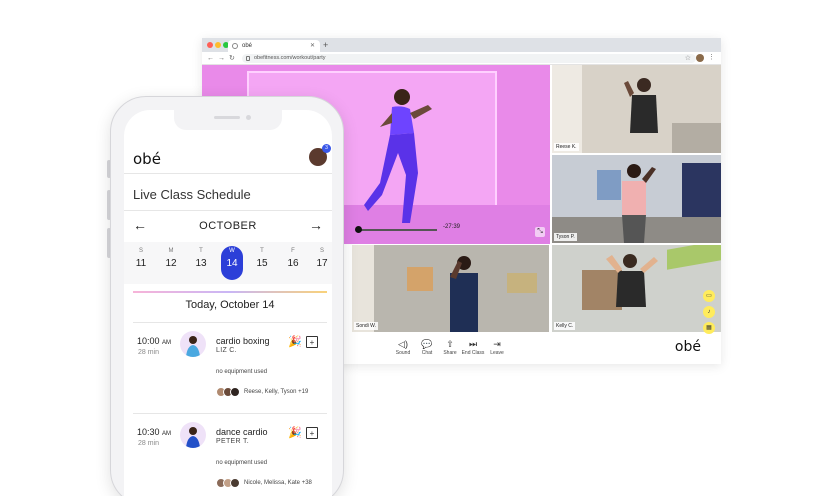 This screenshot has width=828, height=496. Describe the element at coordinates (709, 296) in the screenshot. I see `camera-icon: ▭` at that location.